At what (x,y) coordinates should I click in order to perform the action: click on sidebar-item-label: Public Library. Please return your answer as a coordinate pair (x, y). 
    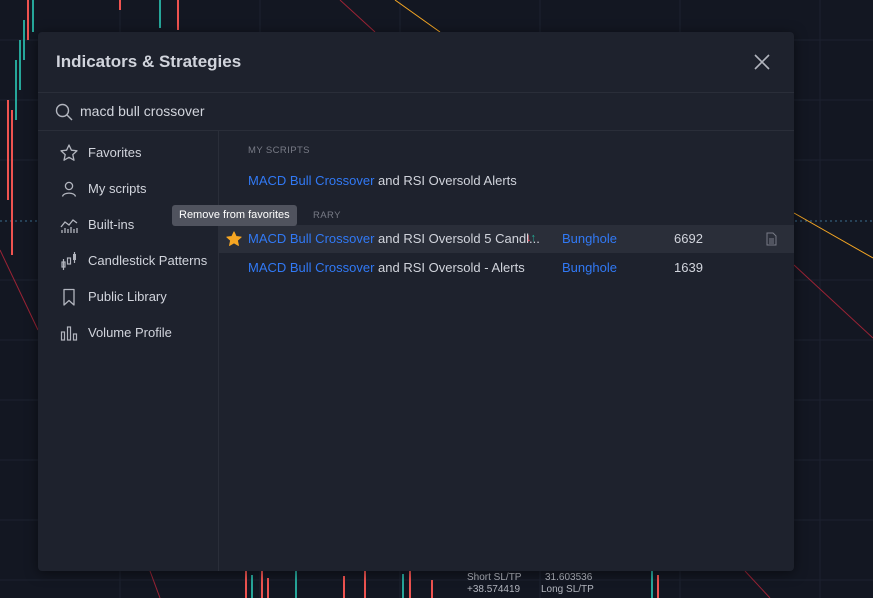
    Looking at the image, I should click on (127, 296).